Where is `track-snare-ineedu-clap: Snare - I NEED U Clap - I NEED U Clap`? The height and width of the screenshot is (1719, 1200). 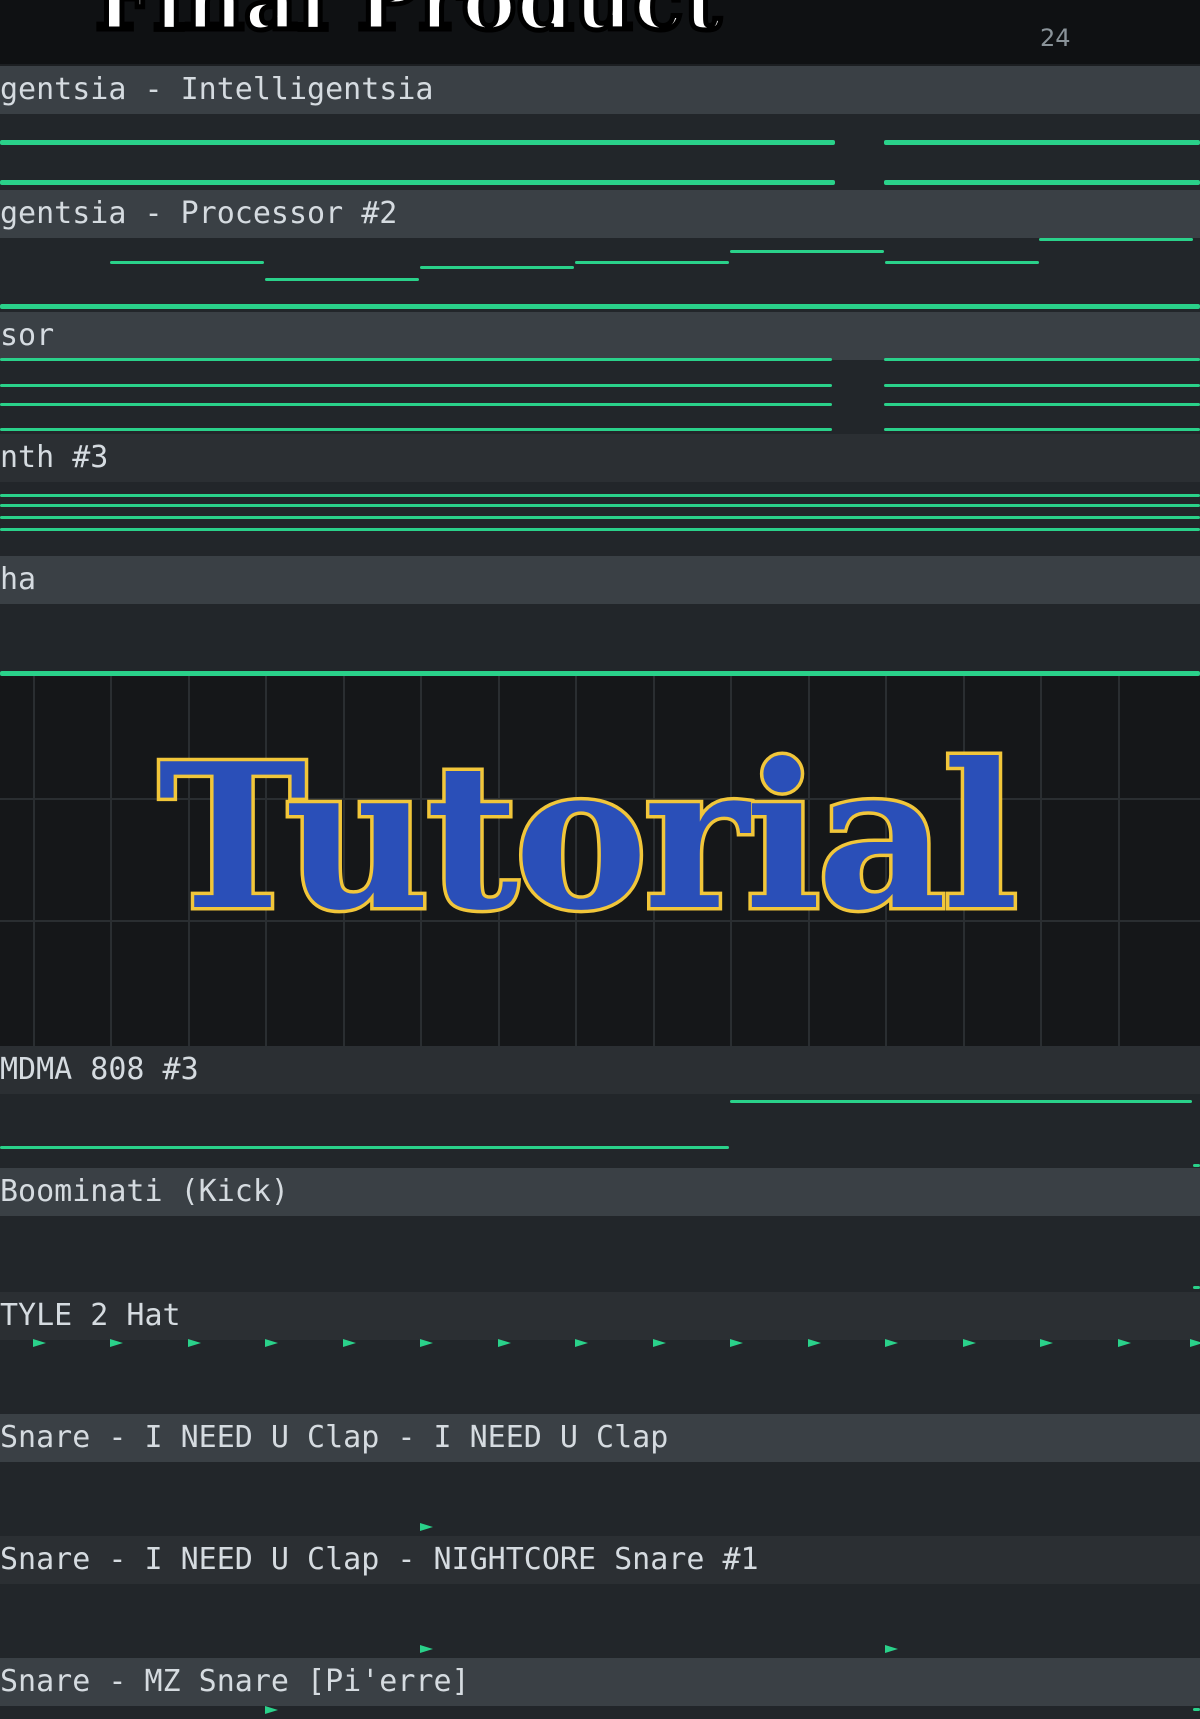
track-snare-ineedu-clap: Snare - I NEED U Clap - I NEED U Clap is located at coordinates (600, 1475).